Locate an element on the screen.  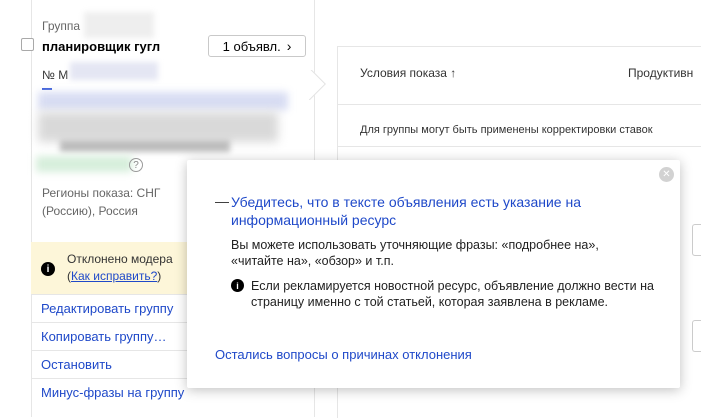
group-name: планировщик гугл is located at coordinates (101, 46).